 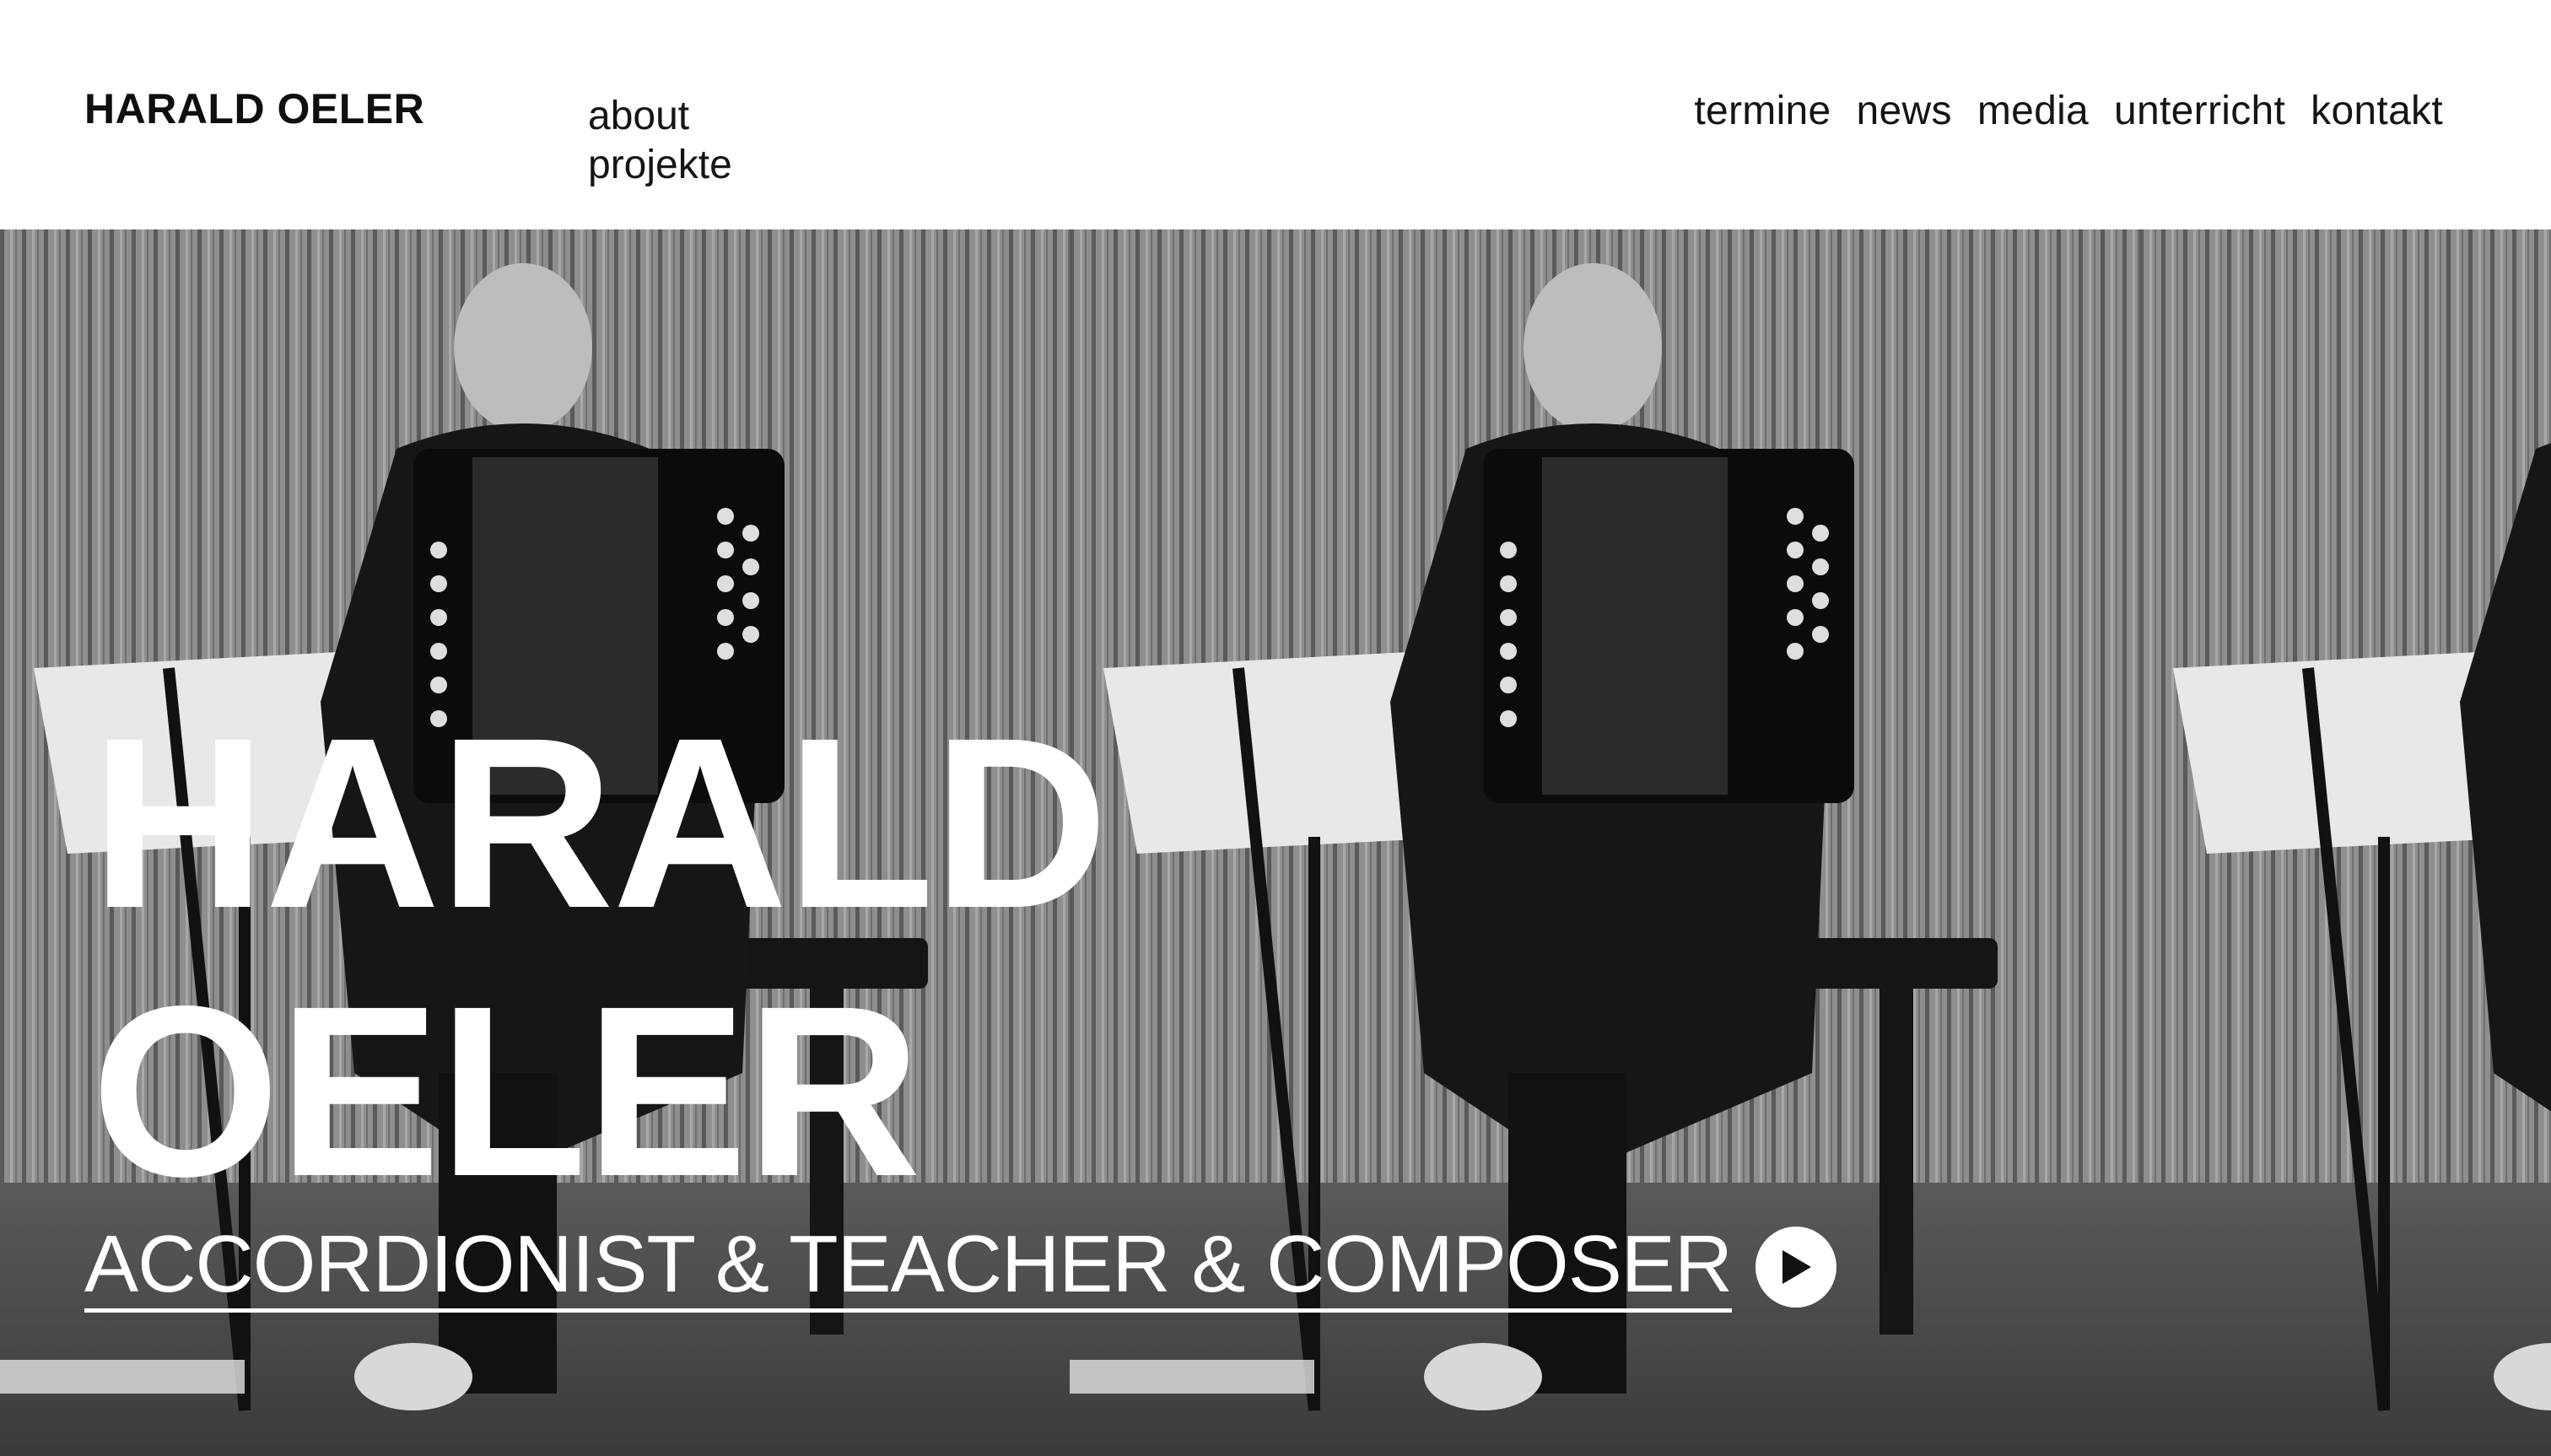 I want to click on nav-link-news: news, so click(x=1904, y=111).